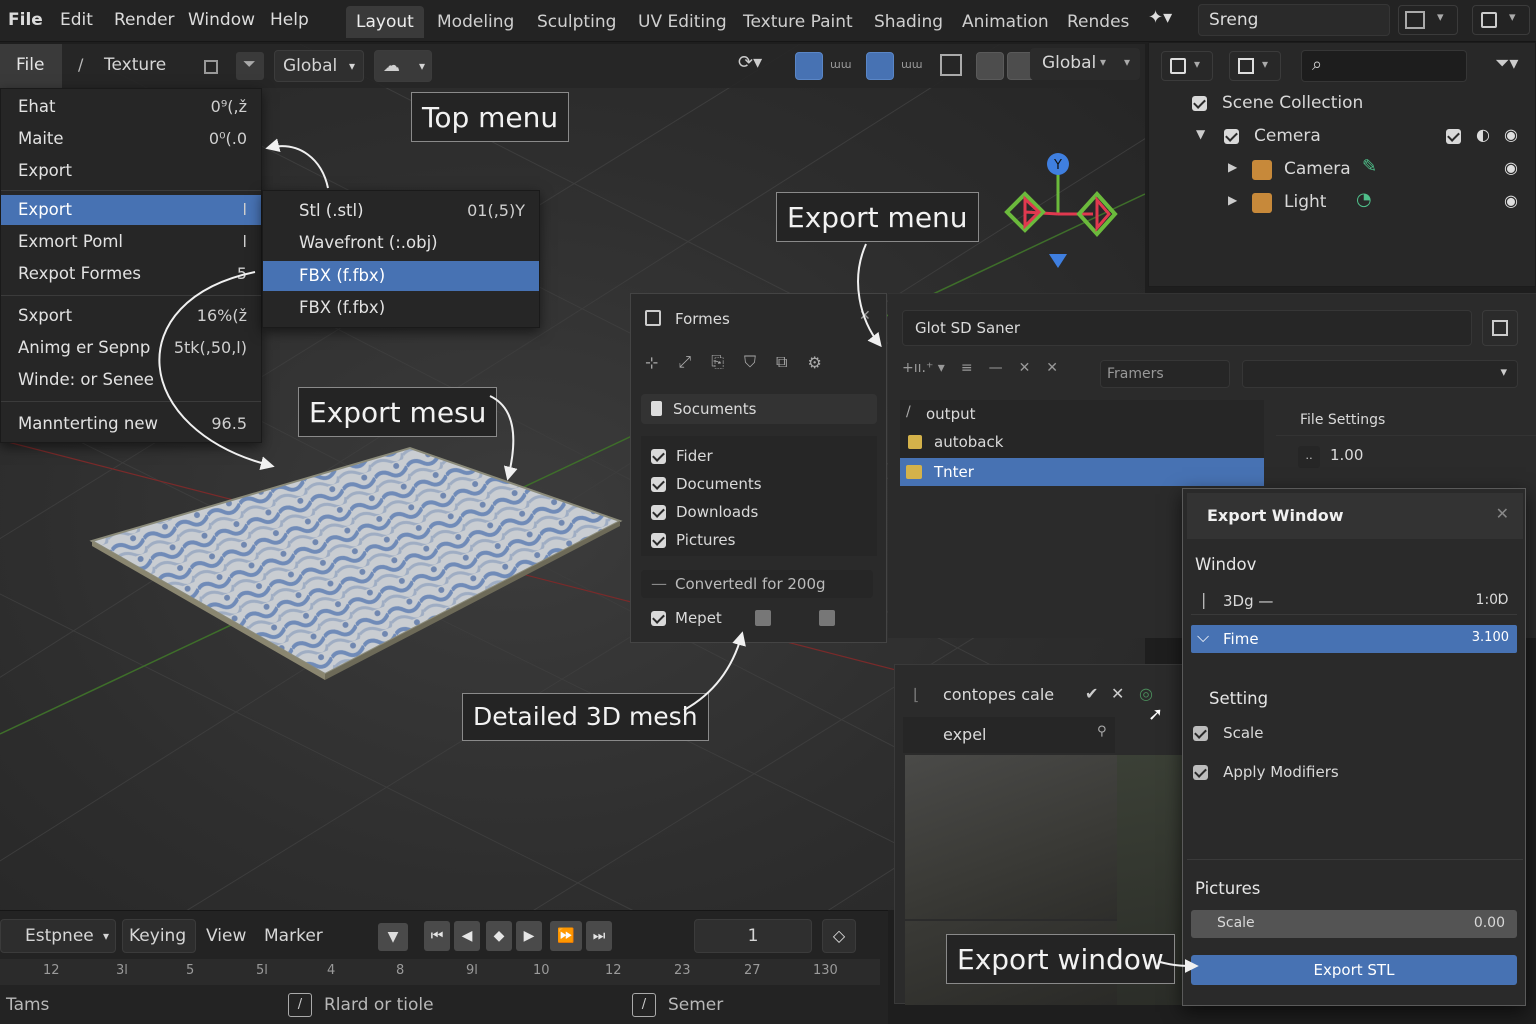 The width and height of the screenshot is (1536, 1024). I want to click on scale-checkbox, so click(1200, 733).